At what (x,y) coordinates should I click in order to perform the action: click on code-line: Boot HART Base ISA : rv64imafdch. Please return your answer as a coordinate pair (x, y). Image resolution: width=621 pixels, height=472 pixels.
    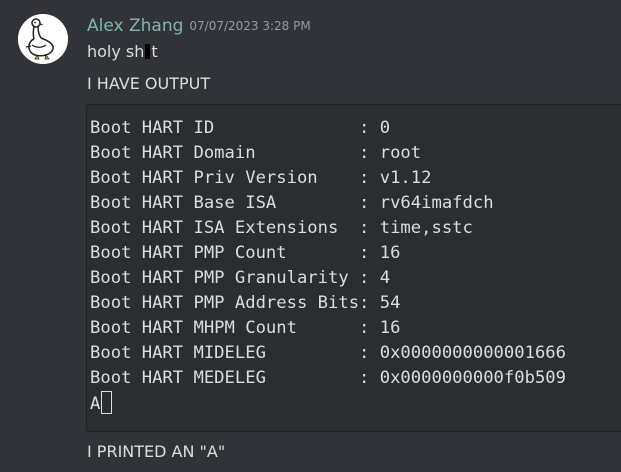
    Looking at the image, I should click on (292, 203).